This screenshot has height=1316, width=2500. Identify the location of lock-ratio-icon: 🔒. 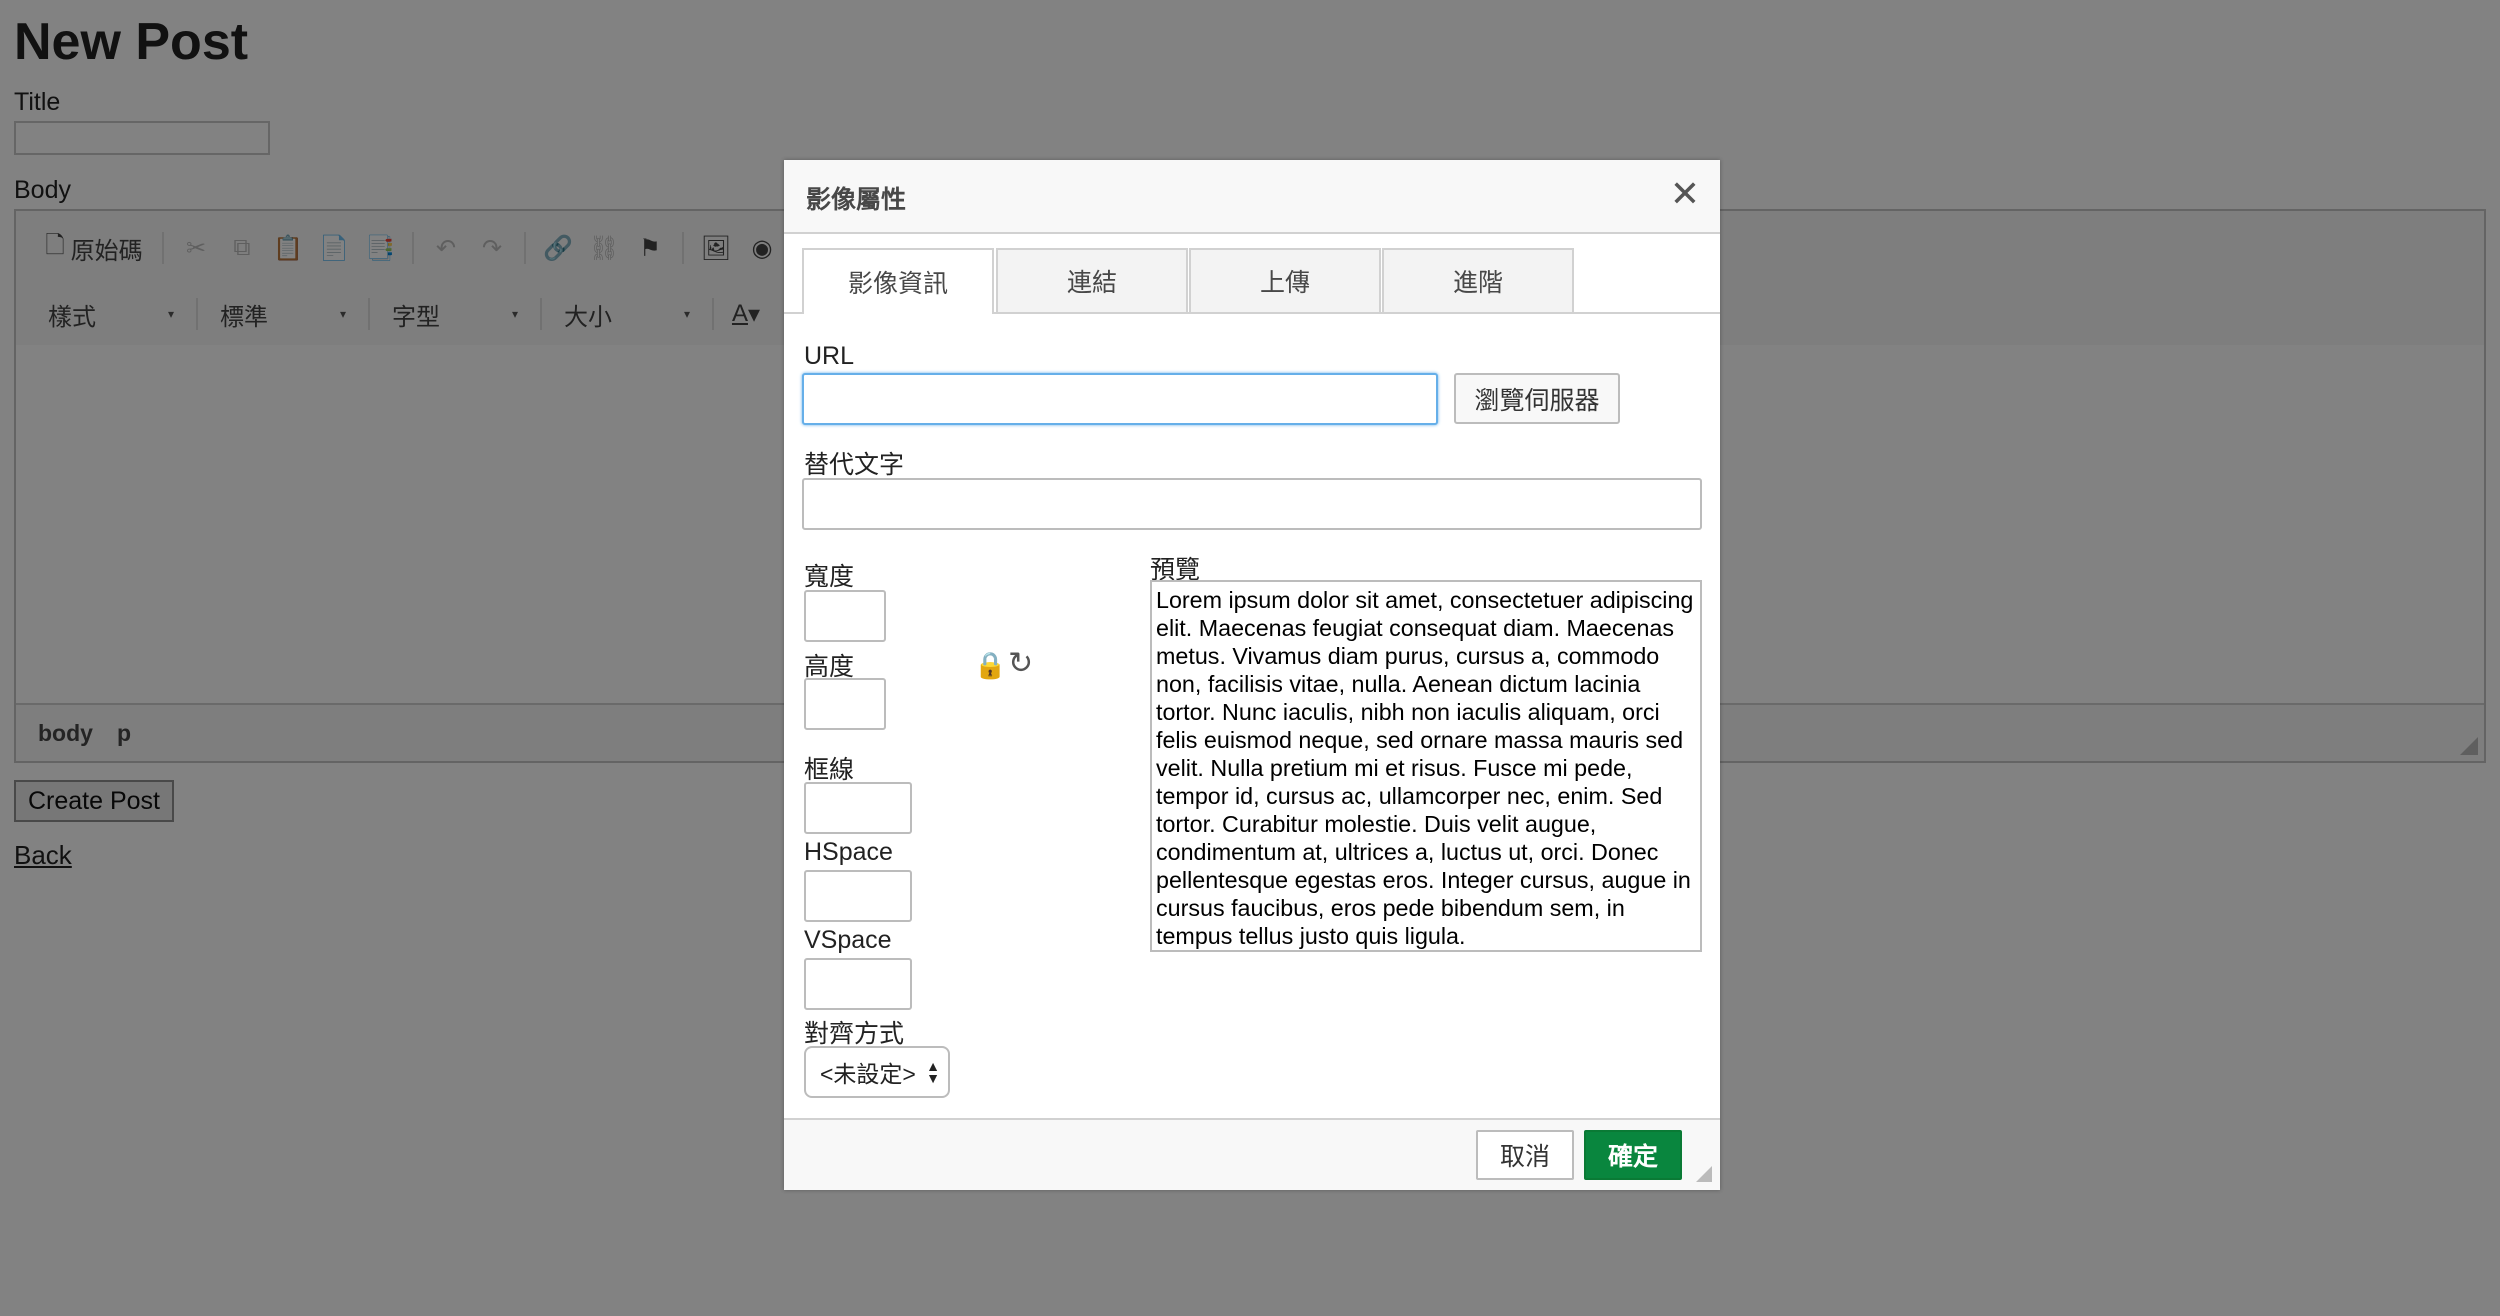
(990, 665).